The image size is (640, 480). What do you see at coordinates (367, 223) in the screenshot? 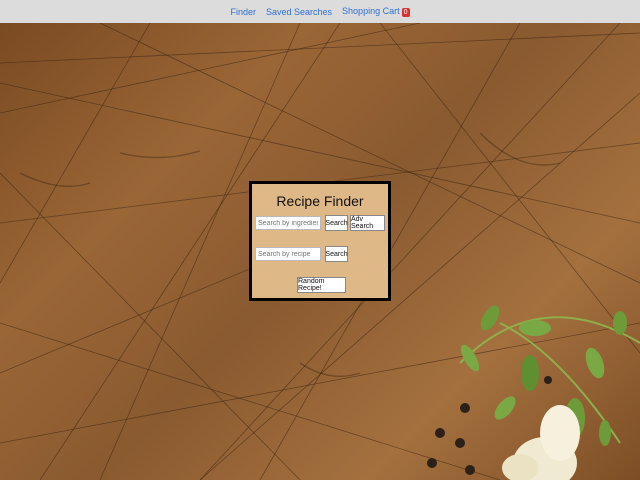
I see `adv-search-button: Adv Search` at bounding box center [367, 223].